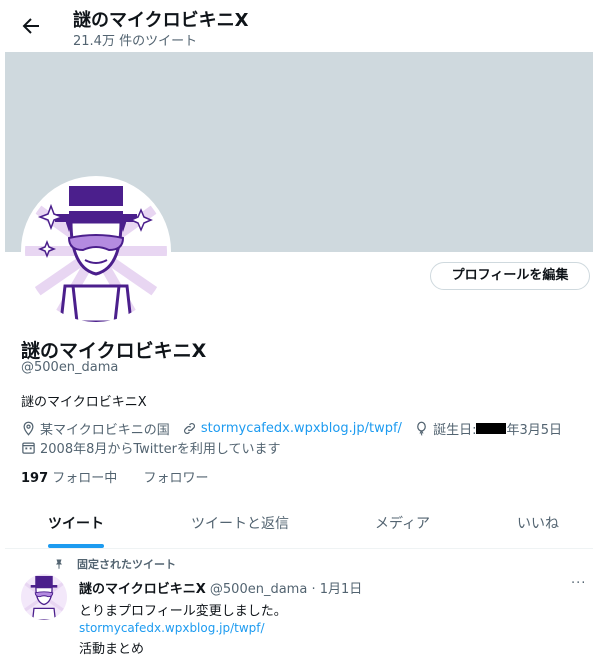 This screenshot has width=593, height=663. What do you see at coordinates (175, 478) in the screenshot?
I see `followers-link: フォロワー` at bounding box center [175, 478].